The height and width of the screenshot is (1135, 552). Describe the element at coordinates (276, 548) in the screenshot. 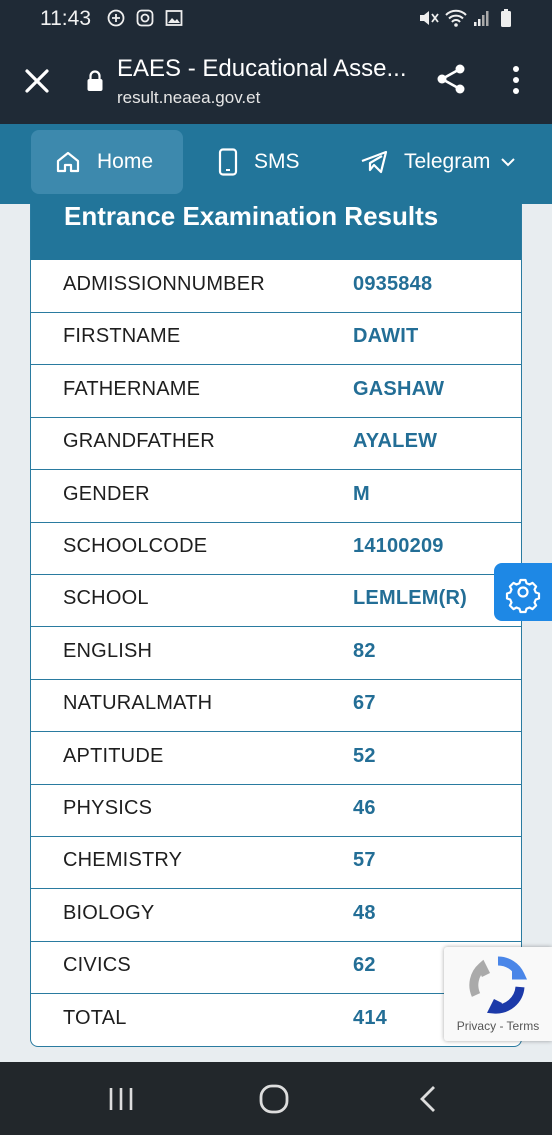

I see `result-row: SCHOOLCODE 14100209` at that location.